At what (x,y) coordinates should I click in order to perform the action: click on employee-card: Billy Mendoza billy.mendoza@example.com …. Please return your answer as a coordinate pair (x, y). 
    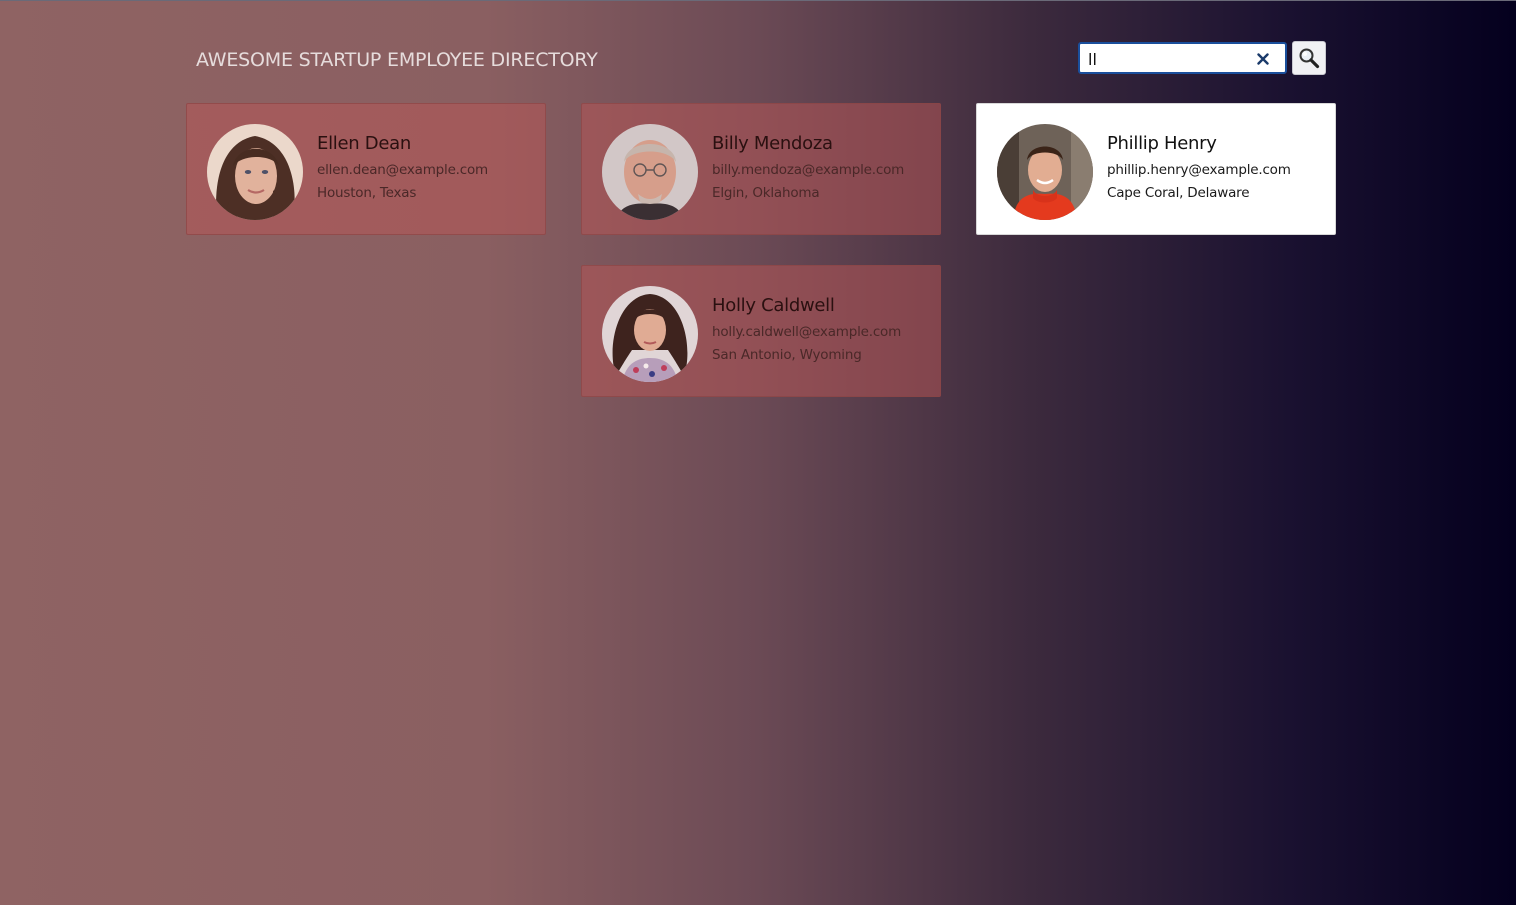
    Looking at the image, I should click on (761, 169).